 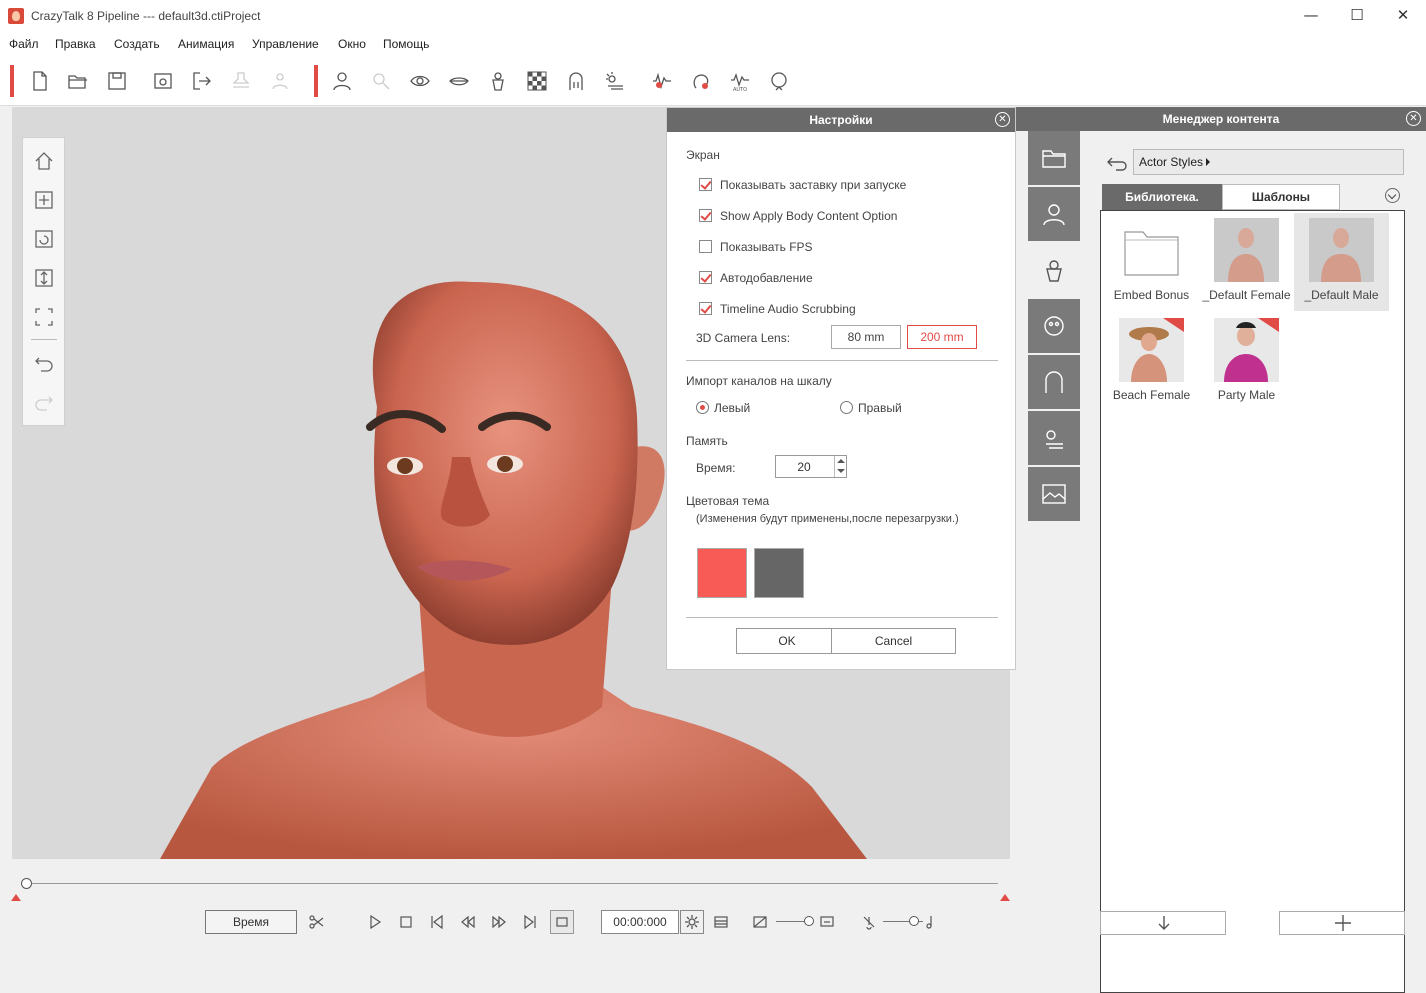 What do you see at coordinates (1005, 897) in the screenshot?
I see `timeline-end-marker` at bounding box center [1005, 897].